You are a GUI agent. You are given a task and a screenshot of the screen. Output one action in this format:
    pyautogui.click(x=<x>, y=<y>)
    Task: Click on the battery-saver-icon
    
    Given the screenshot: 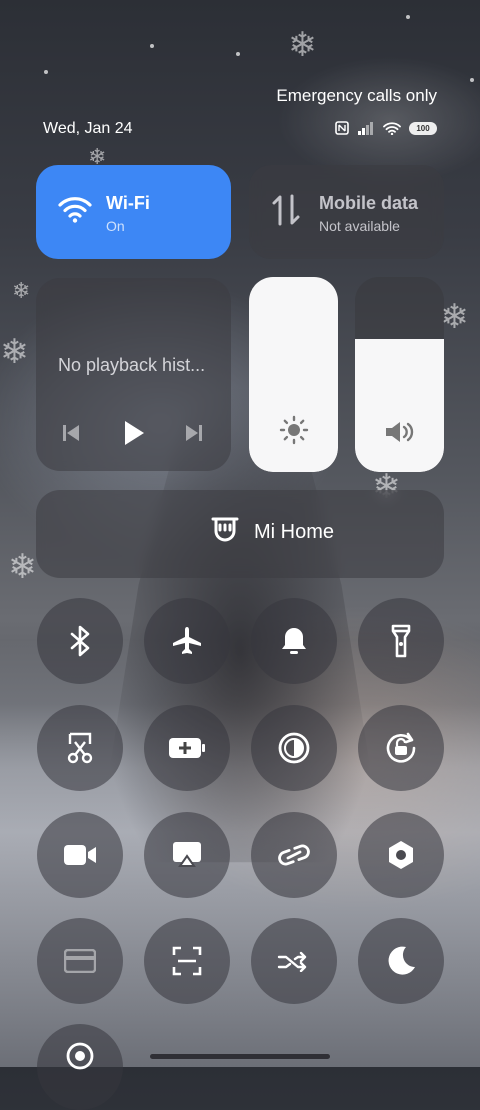 What is the action you would take?
    pyautogui.click(x=187, y=748)
    